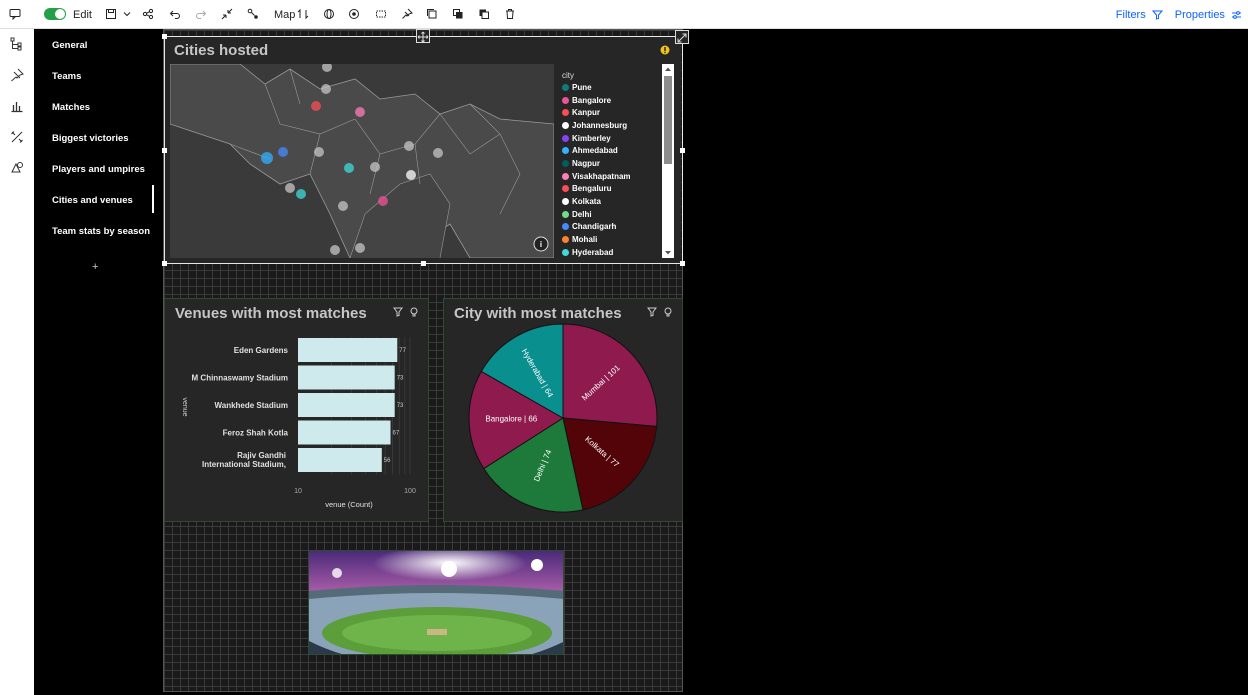 The height and width of the screenshot is (695, 1248). I want to click on data-tree-icon, so click(17, 46).